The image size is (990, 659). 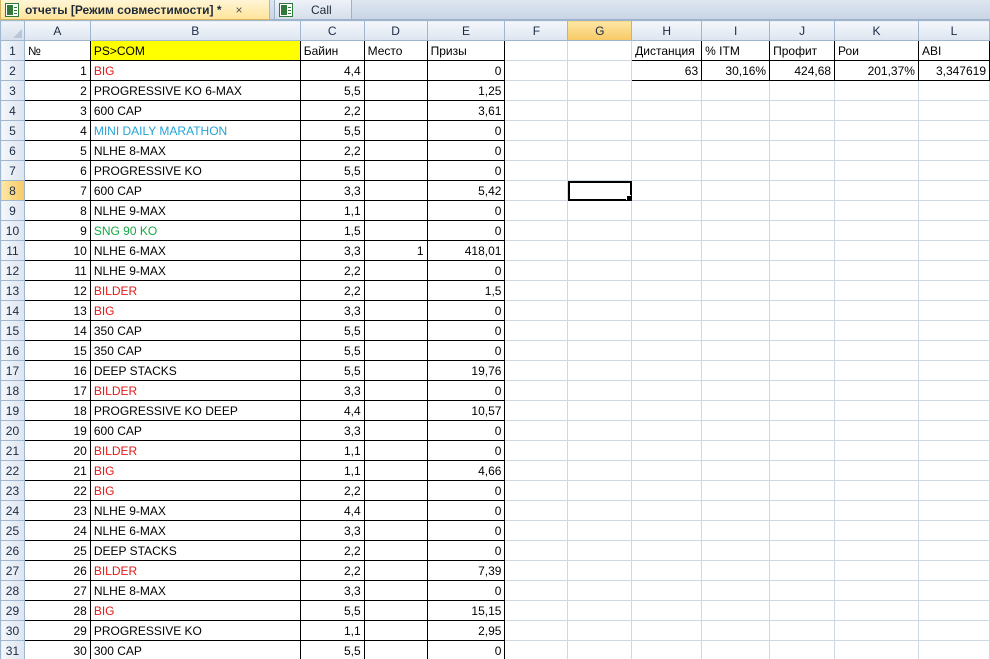 What do you see at coordinates (57, 510) in the screenshot?
I see `cell-no: 23` at bounding box center [57, 510].